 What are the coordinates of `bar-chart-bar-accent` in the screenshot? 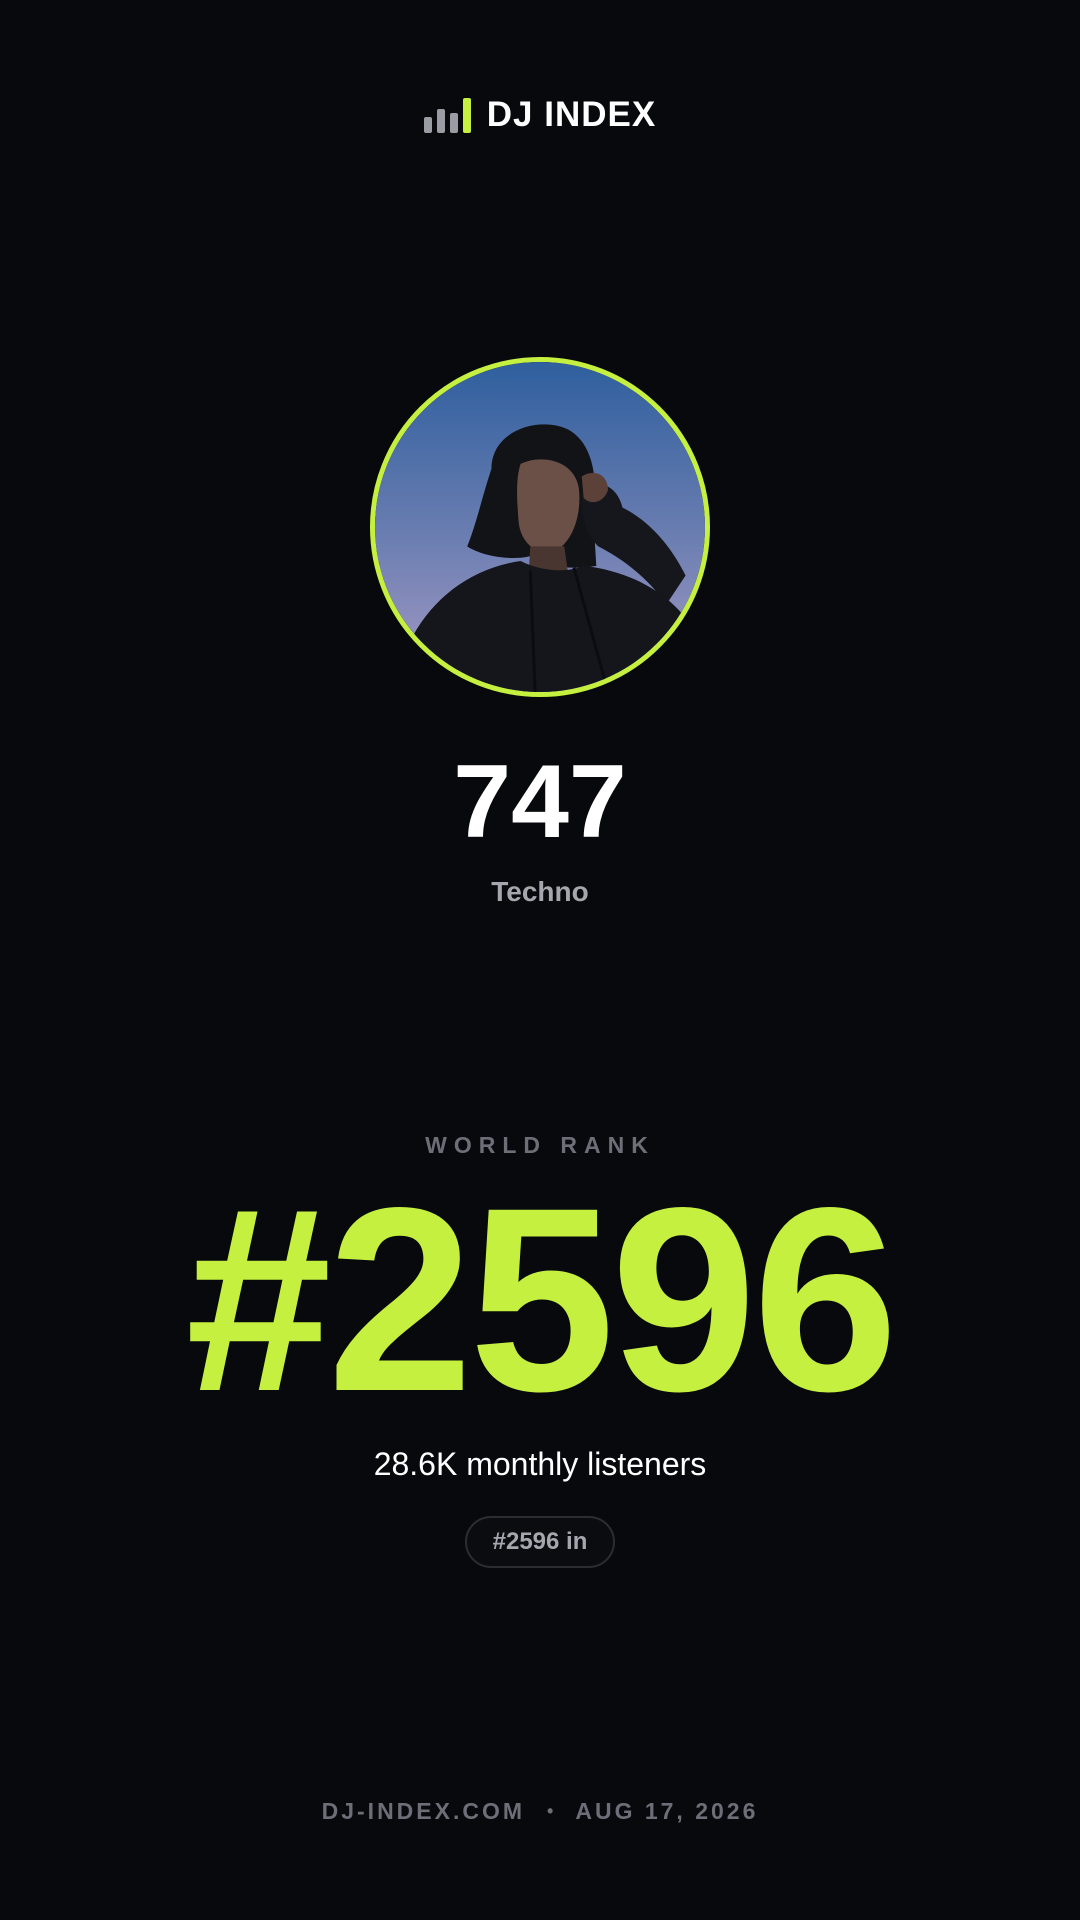 It's located at (466, 115).